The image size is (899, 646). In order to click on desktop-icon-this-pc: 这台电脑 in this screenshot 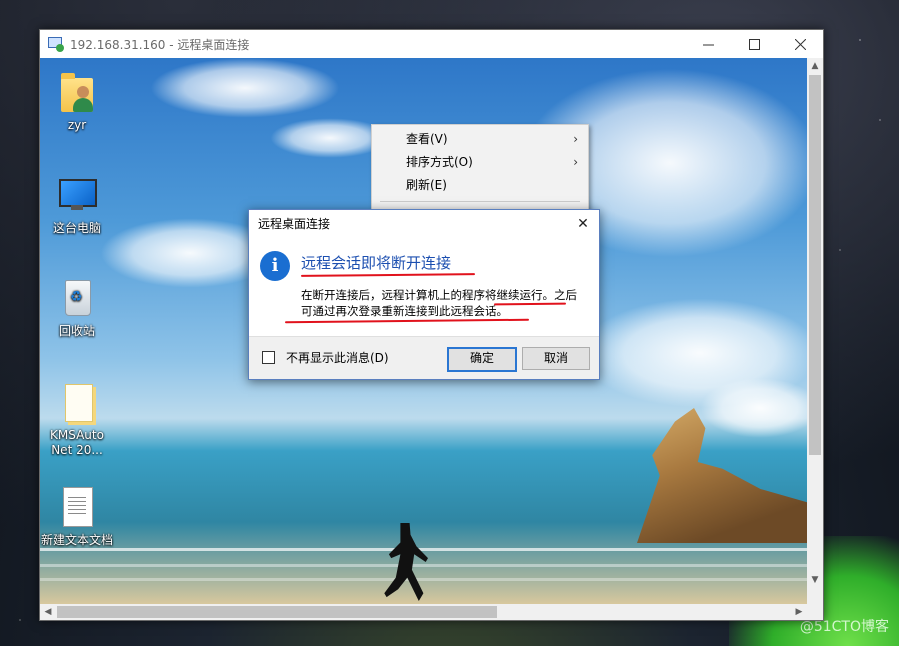, I will do `click(77, 204)`.